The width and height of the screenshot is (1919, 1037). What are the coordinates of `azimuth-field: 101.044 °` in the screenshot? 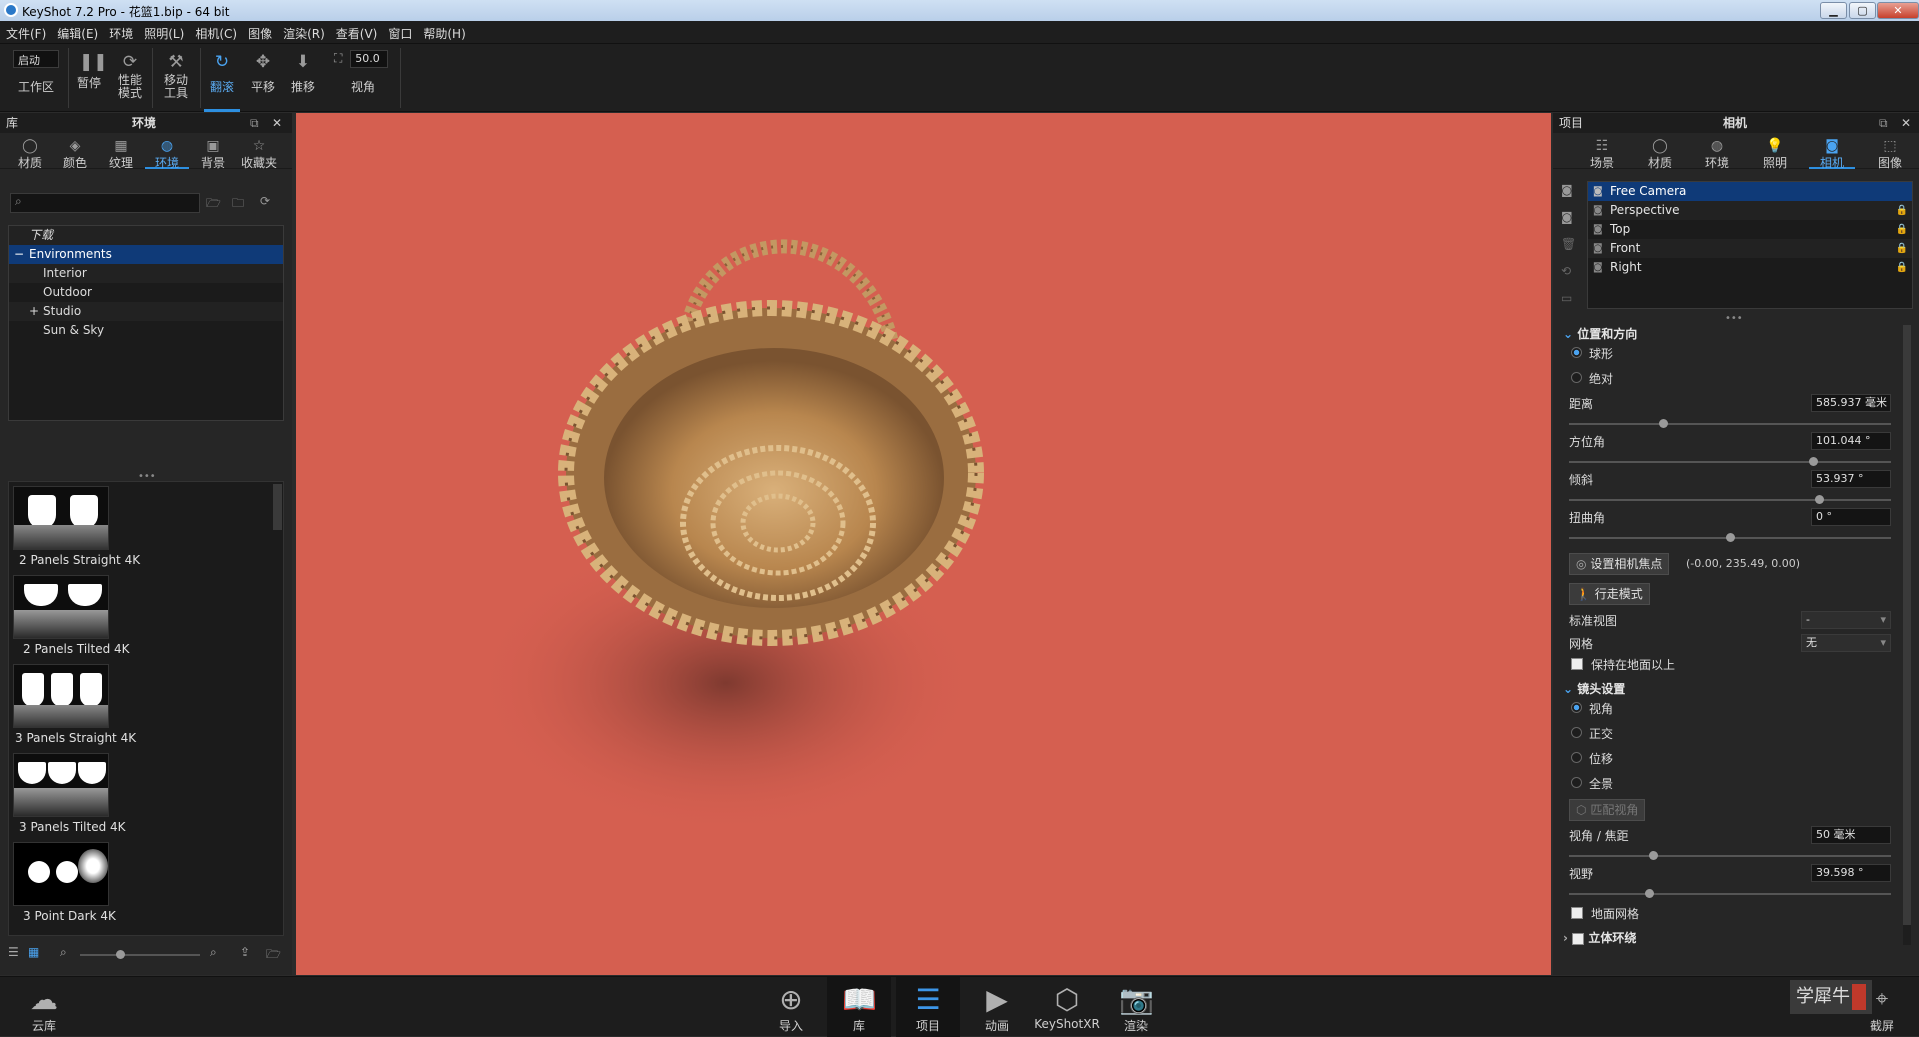 It's located at (1851, 441).